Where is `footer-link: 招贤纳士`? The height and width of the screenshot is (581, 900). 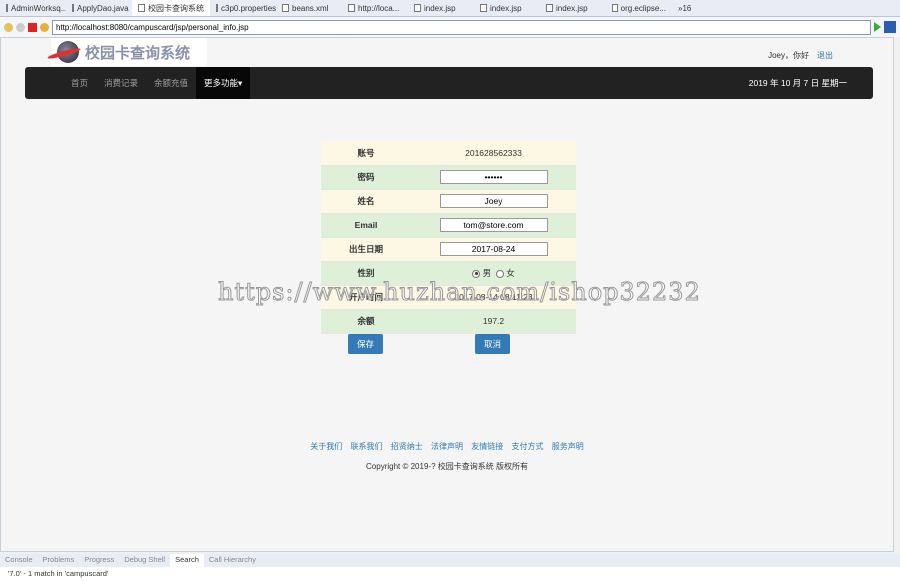 footer-link: 招贤纳士 is located at coordinates (407, 446).